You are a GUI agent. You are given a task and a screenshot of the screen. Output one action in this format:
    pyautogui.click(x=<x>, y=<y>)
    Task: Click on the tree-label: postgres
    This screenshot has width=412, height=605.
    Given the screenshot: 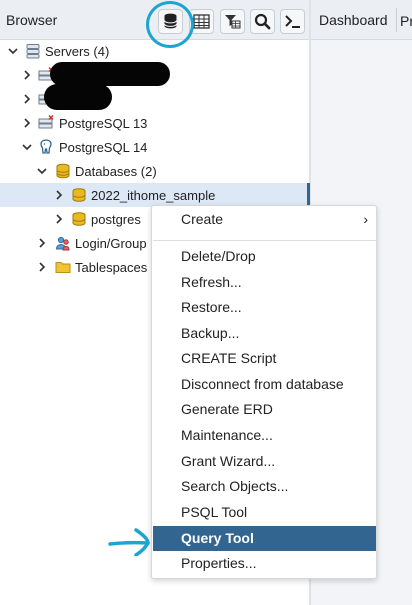 What is the action you would take?
    pyautogui.click(x=116, y=219)
    